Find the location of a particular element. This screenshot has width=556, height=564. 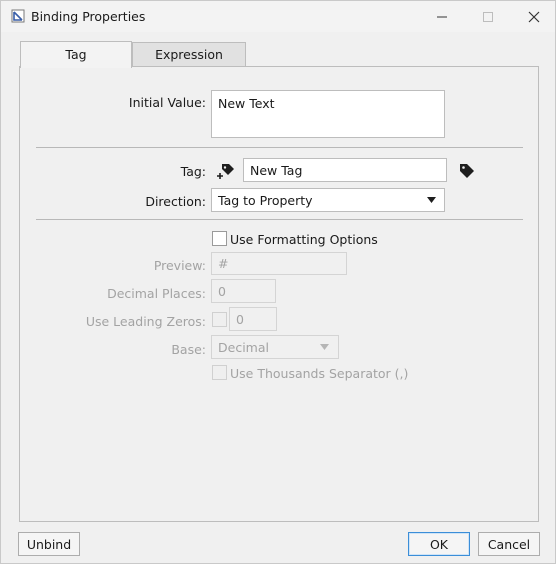

minimize-button is located at coordinates (442, 16).